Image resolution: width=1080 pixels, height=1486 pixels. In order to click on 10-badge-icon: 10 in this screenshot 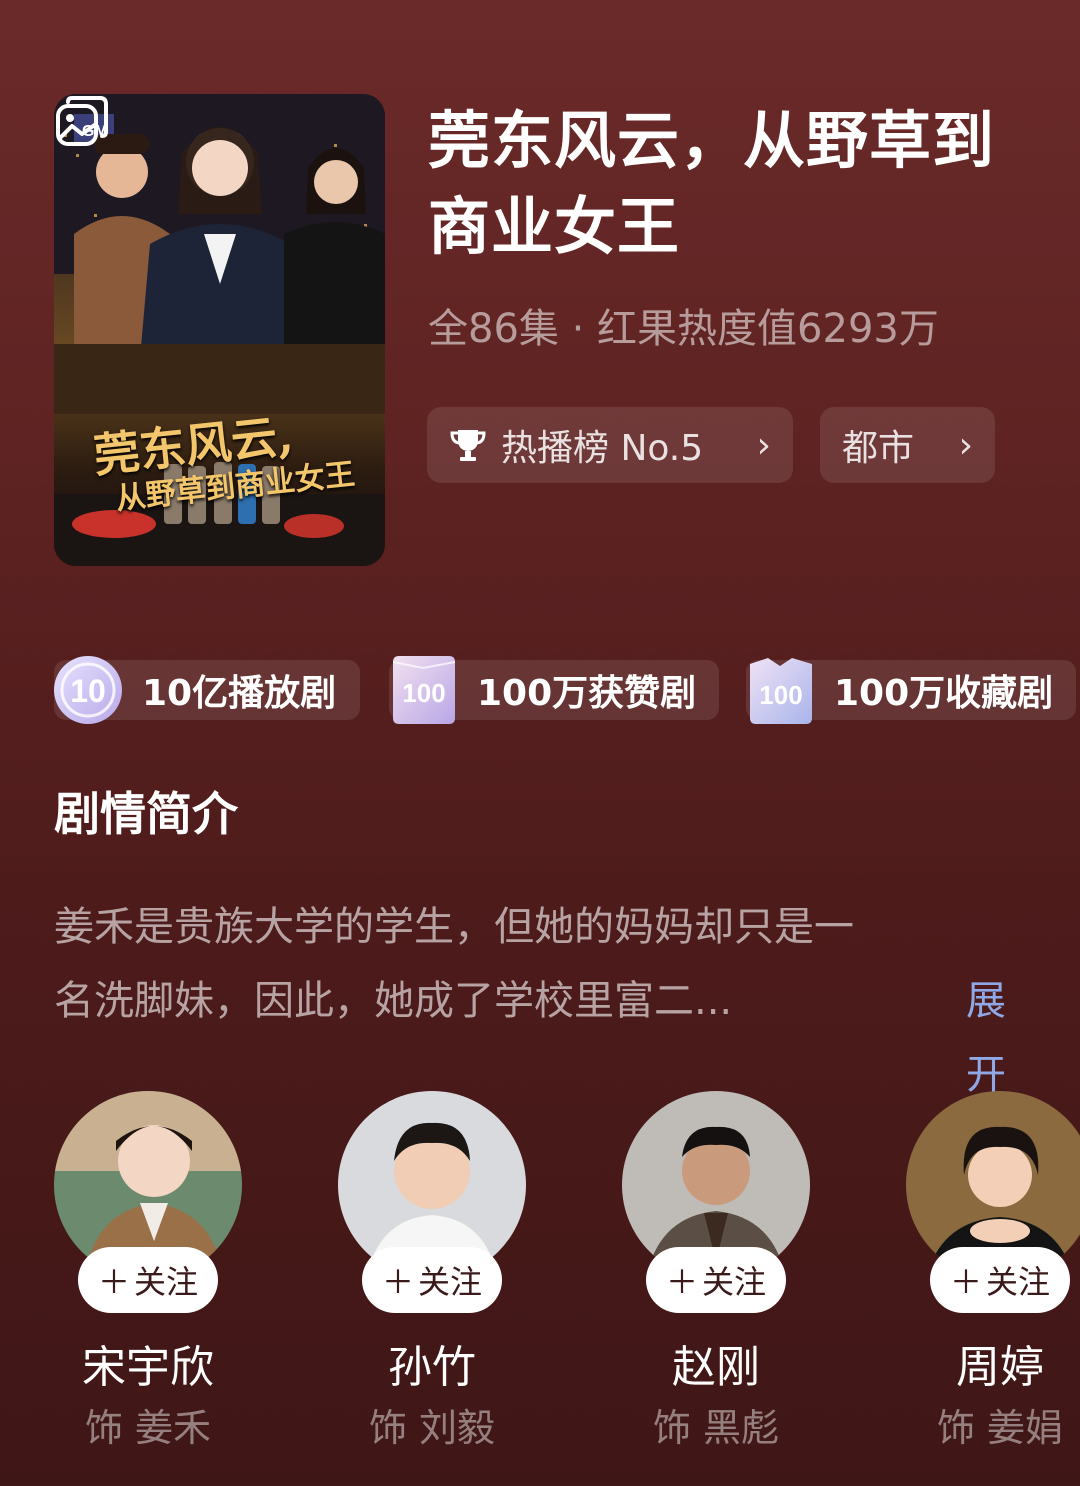, I will do `click(88, 690)`.